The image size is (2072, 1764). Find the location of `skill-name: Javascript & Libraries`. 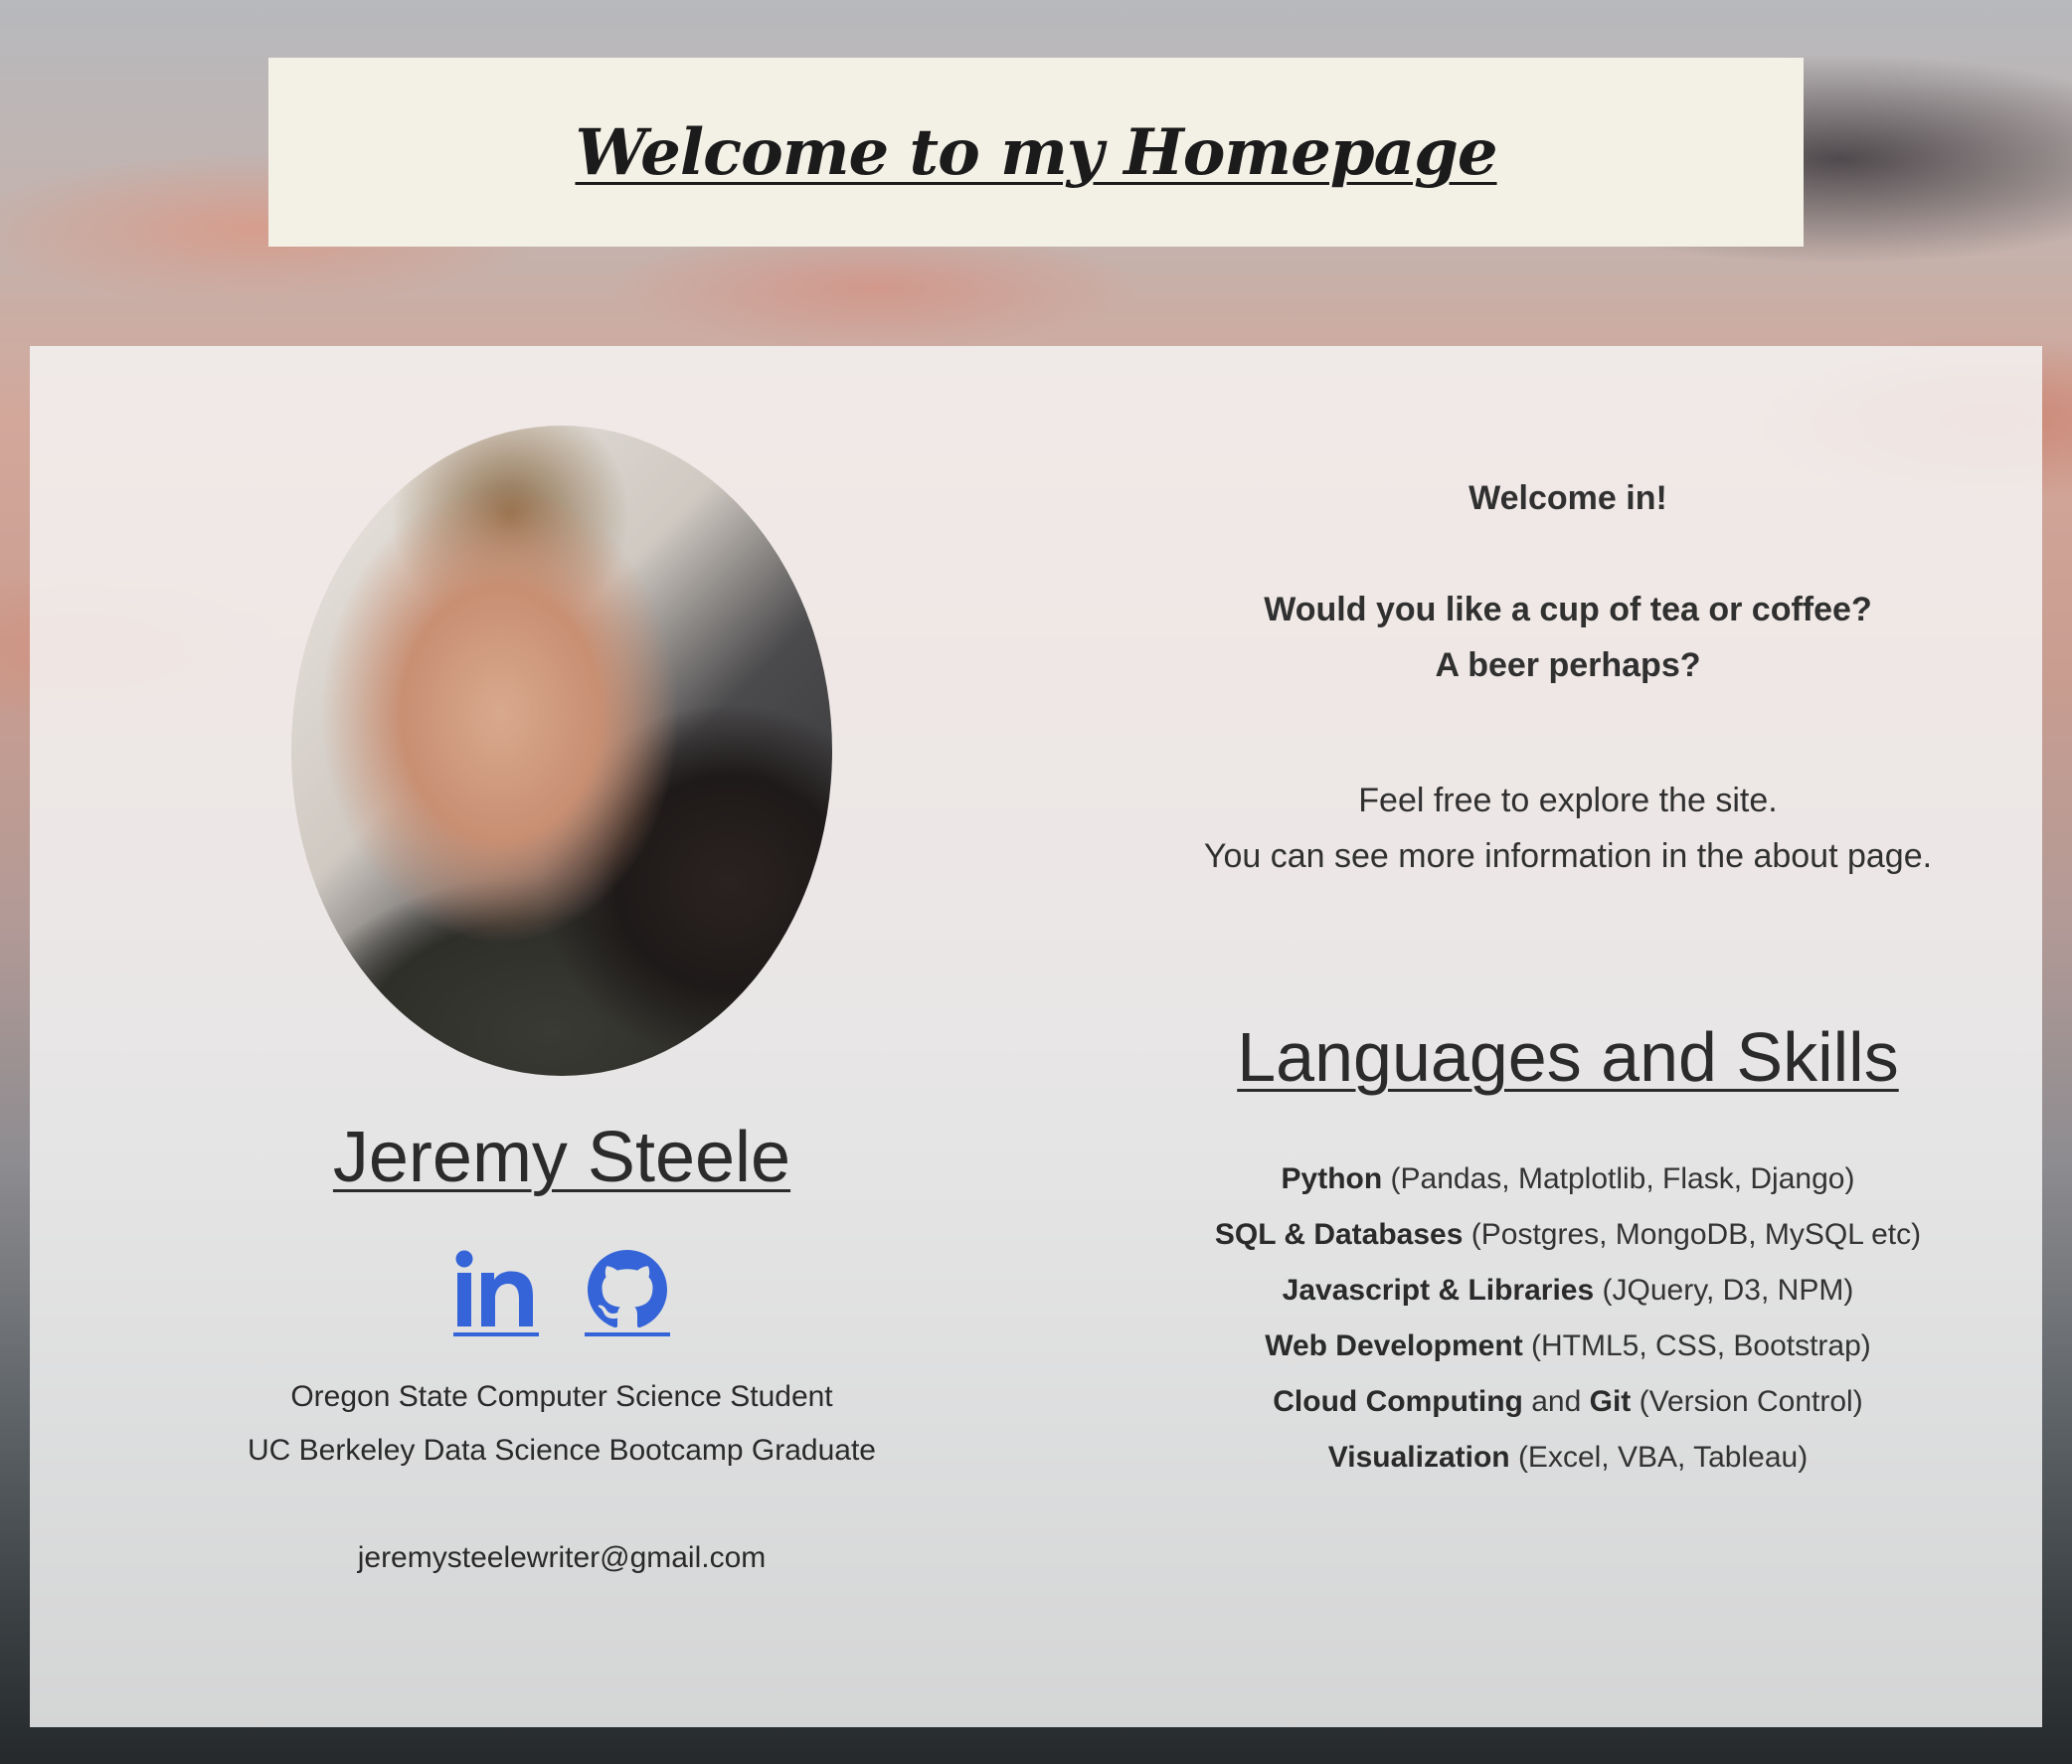

skill-name: Javascript & Libraries is located at coordinates (1438, 1290).